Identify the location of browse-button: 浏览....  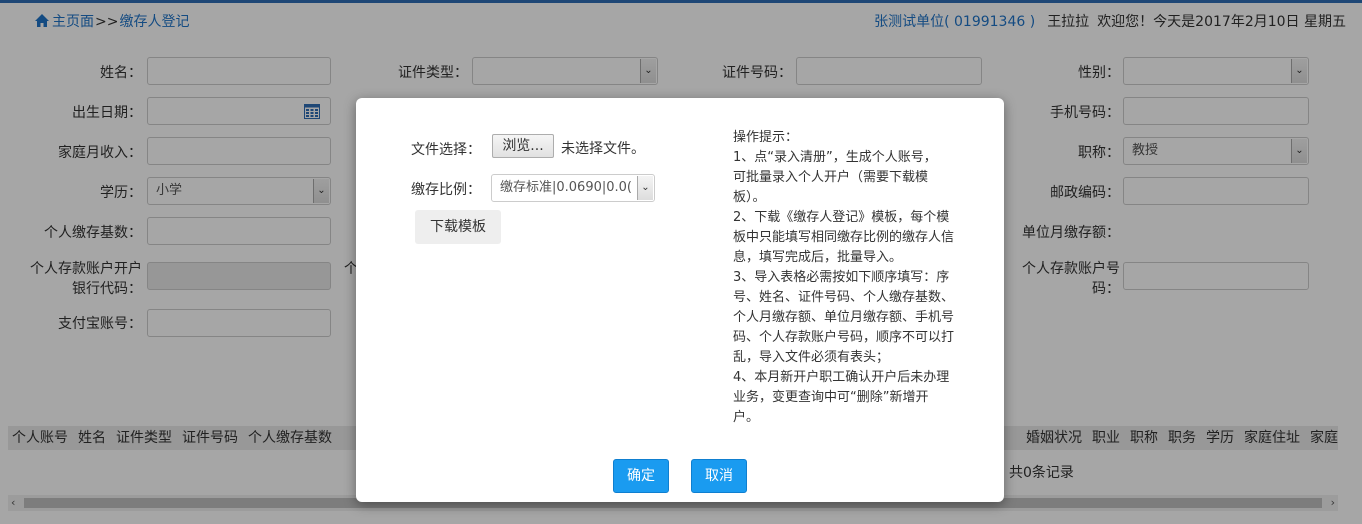
(523, 146).